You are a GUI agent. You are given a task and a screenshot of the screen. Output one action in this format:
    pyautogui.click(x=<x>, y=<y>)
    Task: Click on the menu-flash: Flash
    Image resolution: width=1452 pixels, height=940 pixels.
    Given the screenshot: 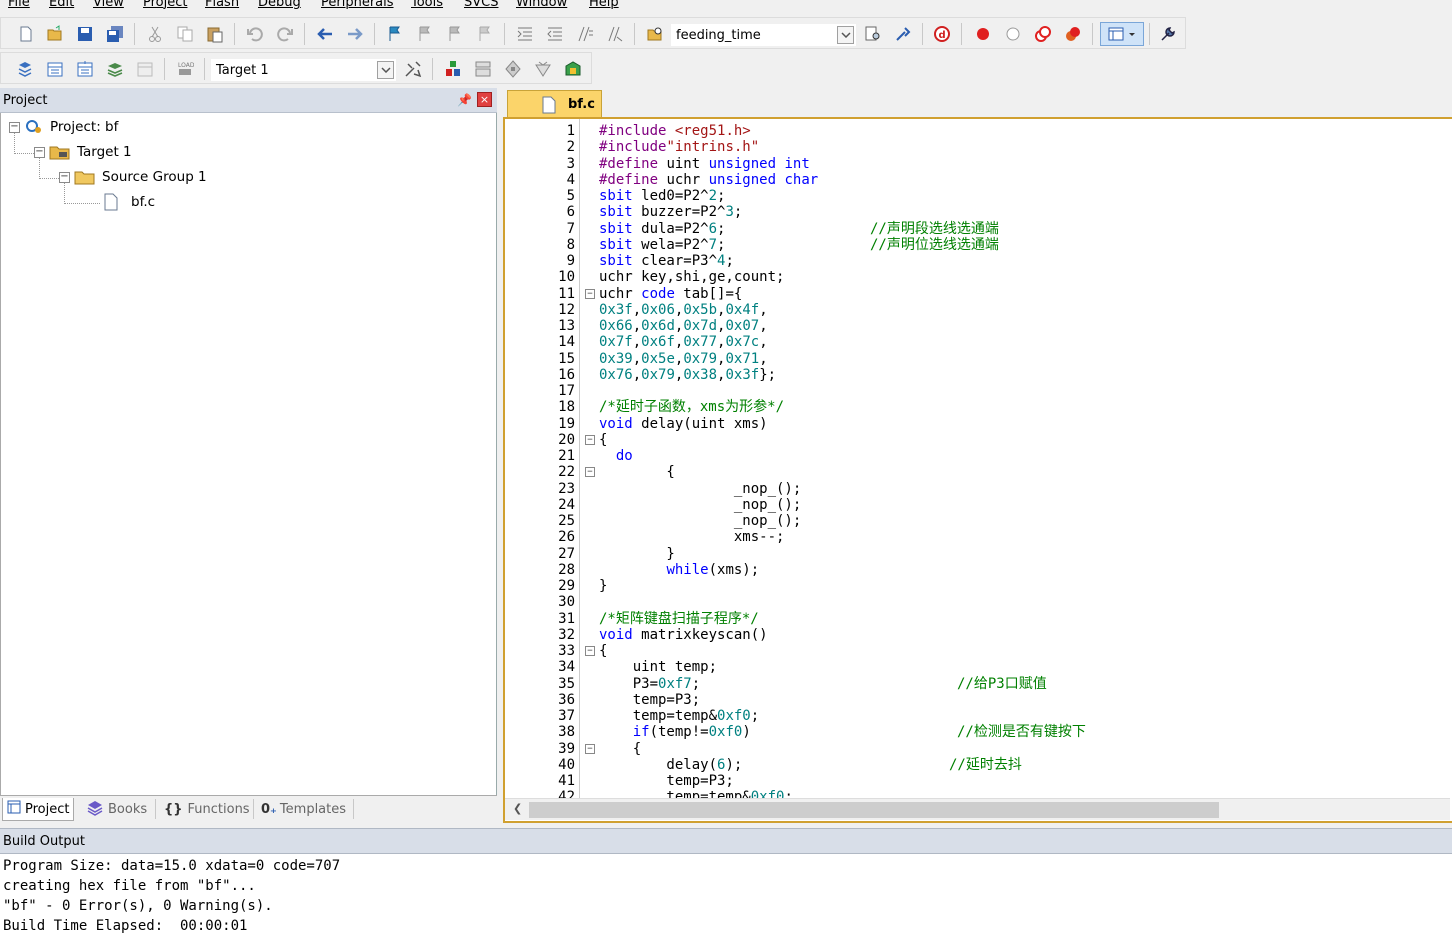 What is the action you would take?
    pyautogui.click(x=222, y=5)
    